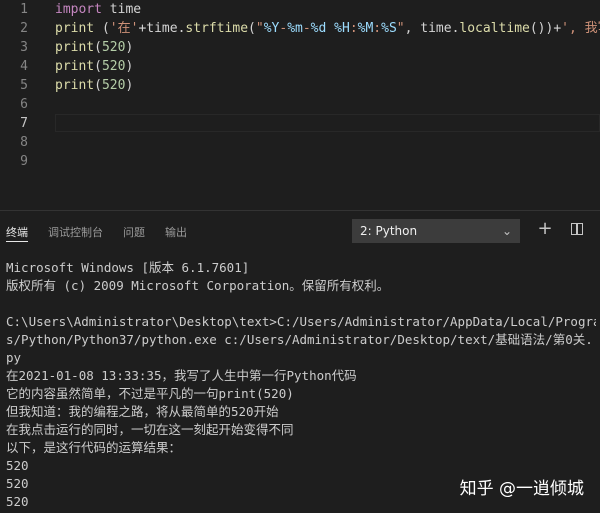 This screenshot has width=600, height=513. What do you see at coordinates (389, 231) in the screenshot?
I see `terminal-select-value: 2: Python` at bounding box center [389, 231].